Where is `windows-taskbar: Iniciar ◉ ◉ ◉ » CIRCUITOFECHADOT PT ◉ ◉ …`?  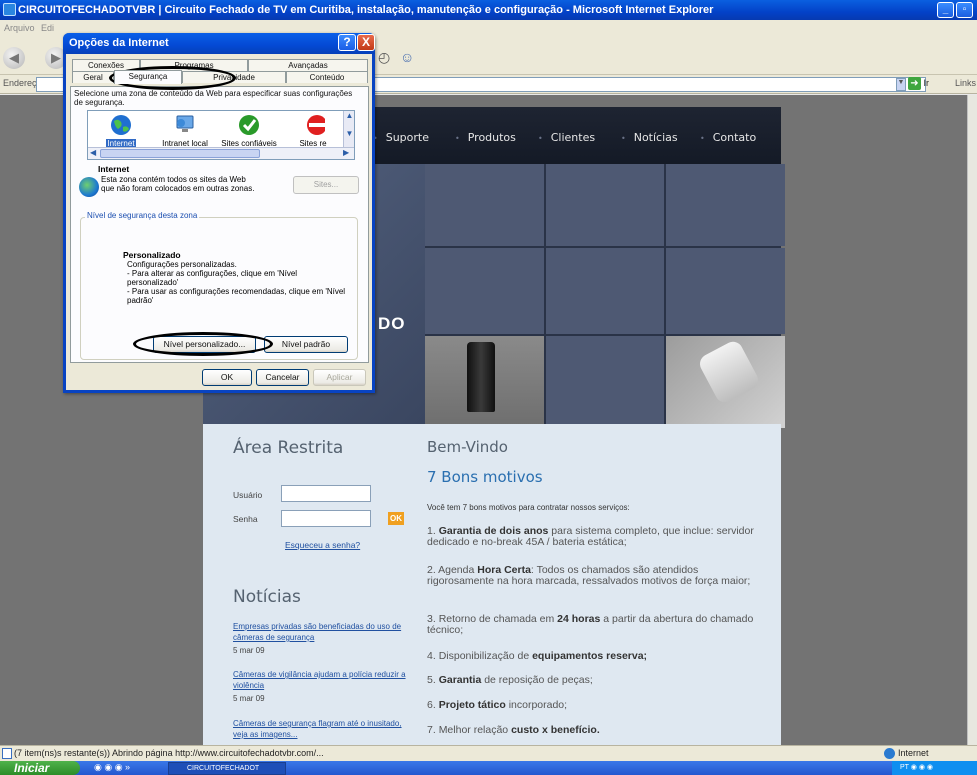
windows-taskbar: Iniciar ◉ ◉ ◉ » CIRCUITOFECHADOT PT ◉ ◉ … is located at coordinates (488, 768).